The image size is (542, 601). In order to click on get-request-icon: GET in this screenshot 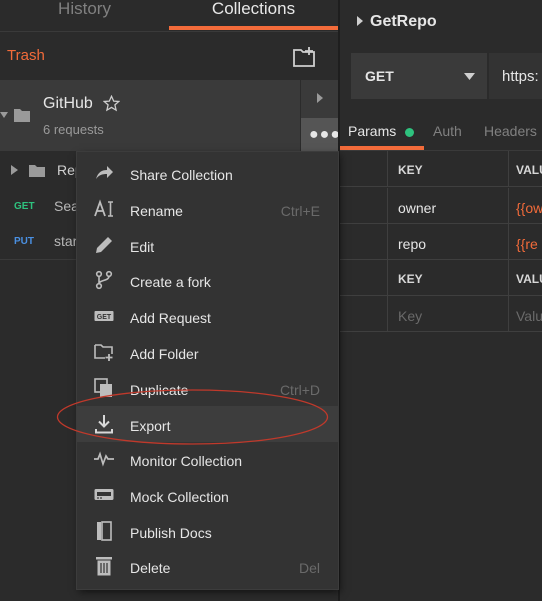, I will do `click(104, 316)`.